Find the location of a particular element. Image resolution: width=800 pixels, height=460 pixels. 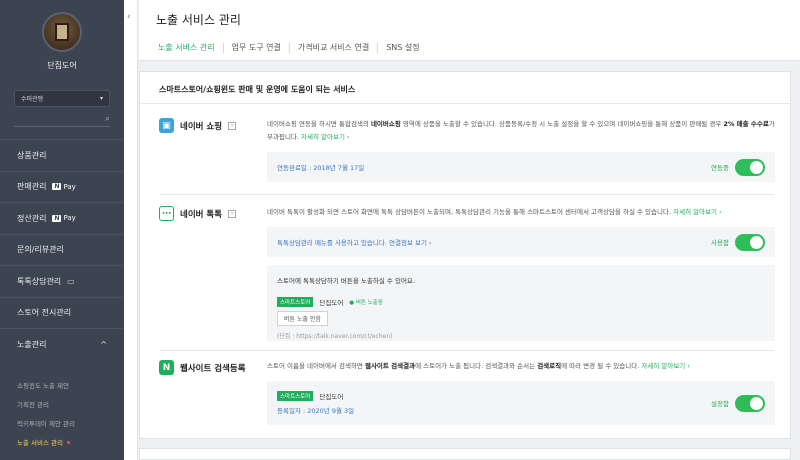

hide-button: 버튼 노출 안함 is located at coordinates (302, 318).